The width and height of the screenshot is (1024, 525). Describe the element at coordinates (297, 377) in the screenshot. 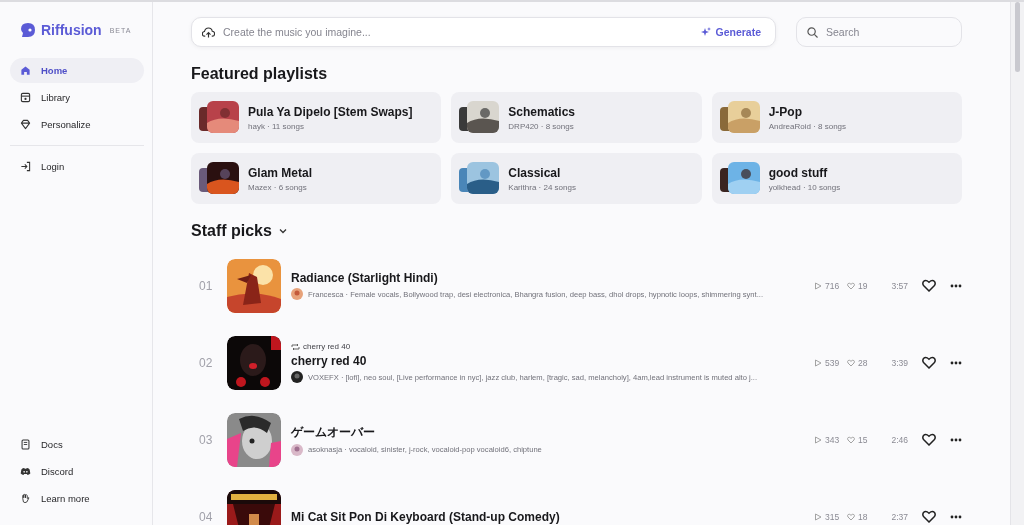

I see `avatar-icon` at that location.